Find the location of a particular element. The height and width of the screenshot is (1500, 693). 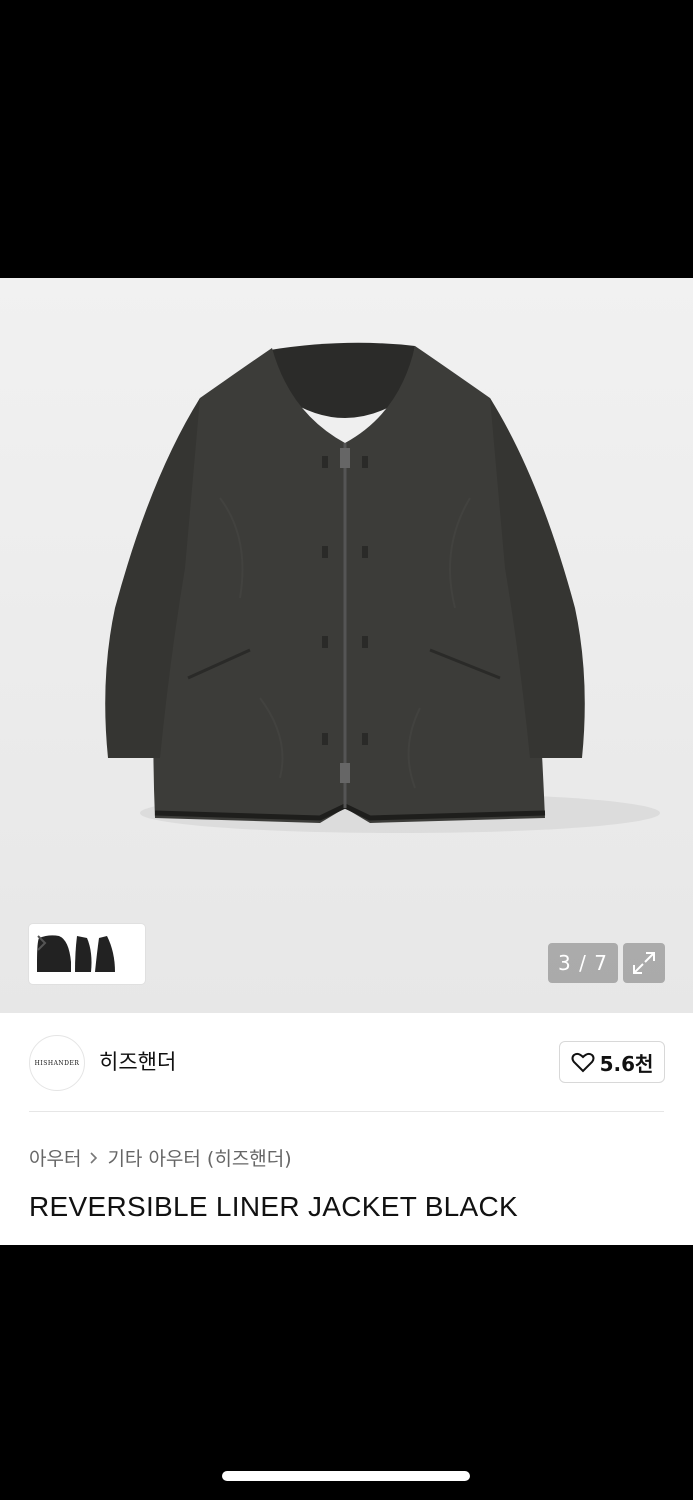

like-button: 5.6천 is located at coordinates (612, 1062).